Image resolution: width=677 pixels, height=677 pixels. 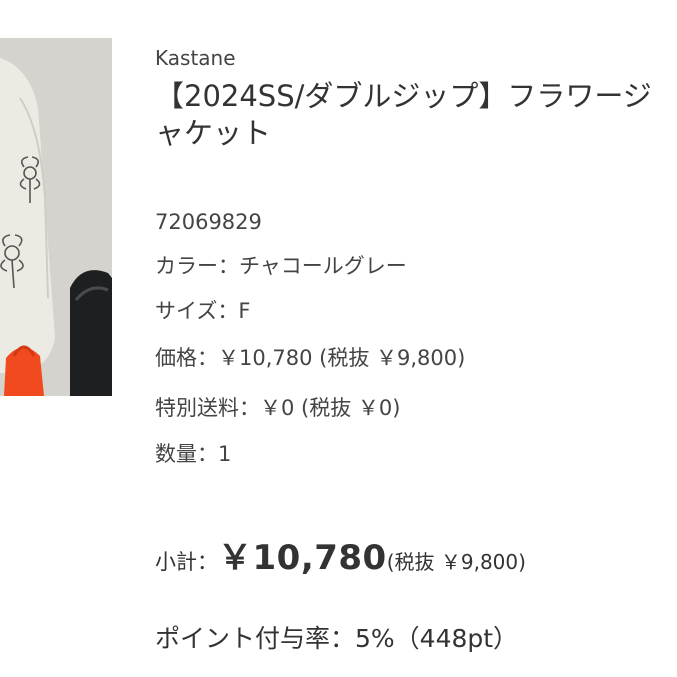 What do you see at coordinates (456, 562) in the screenshot?
I see `subtotal-tax: (税抜 ￥9,800)` at bounding box center [456, 562].